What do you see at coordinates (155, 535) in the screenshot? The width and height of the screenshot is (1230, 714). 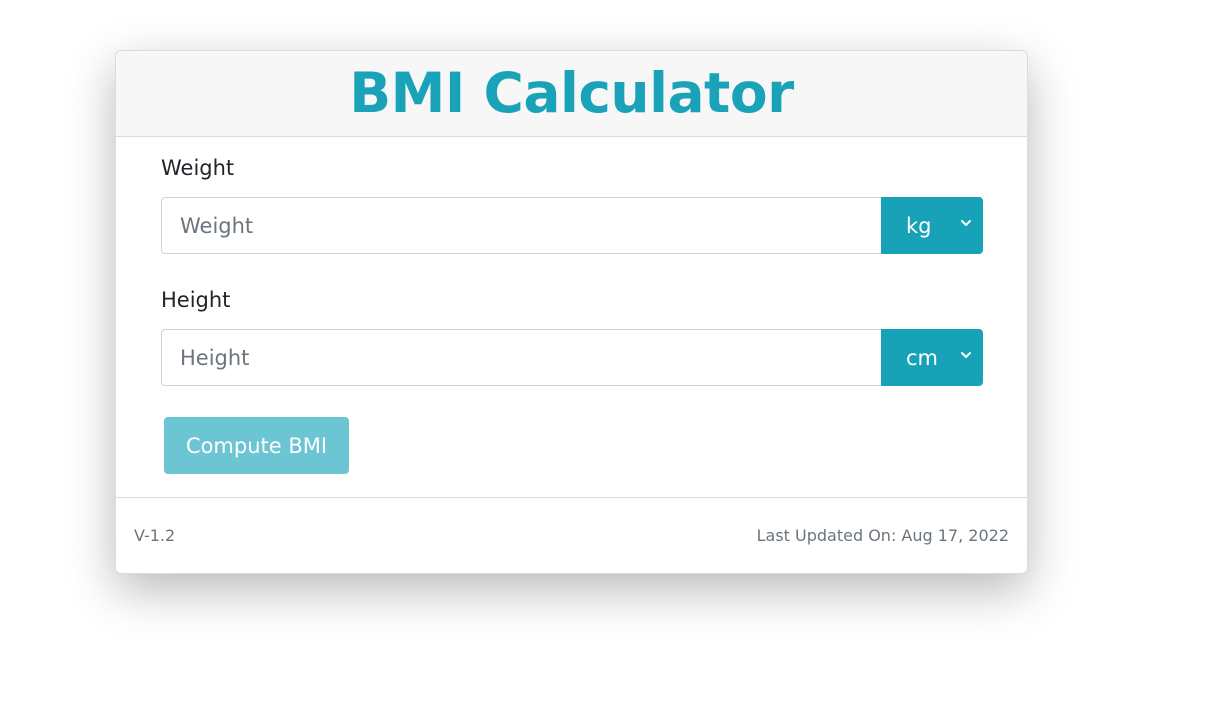 I see `version-label: V-1.2` at bounding box center [155, 535].